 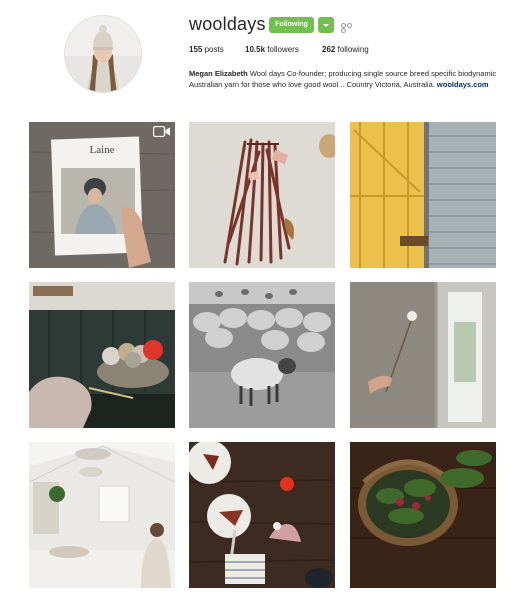 I want to click on avatar, so click(x=103, y=54).